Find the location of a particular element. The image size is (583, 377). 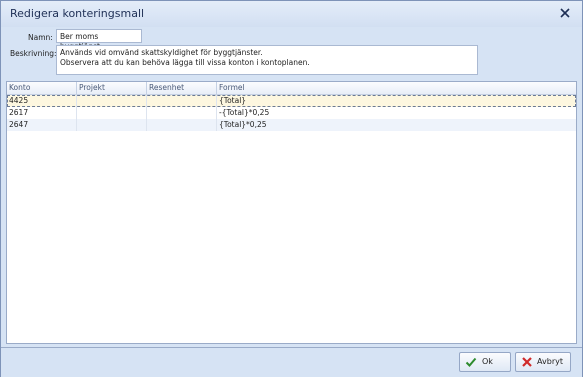

header-konto: Konto is located at coordinates (42, 88).